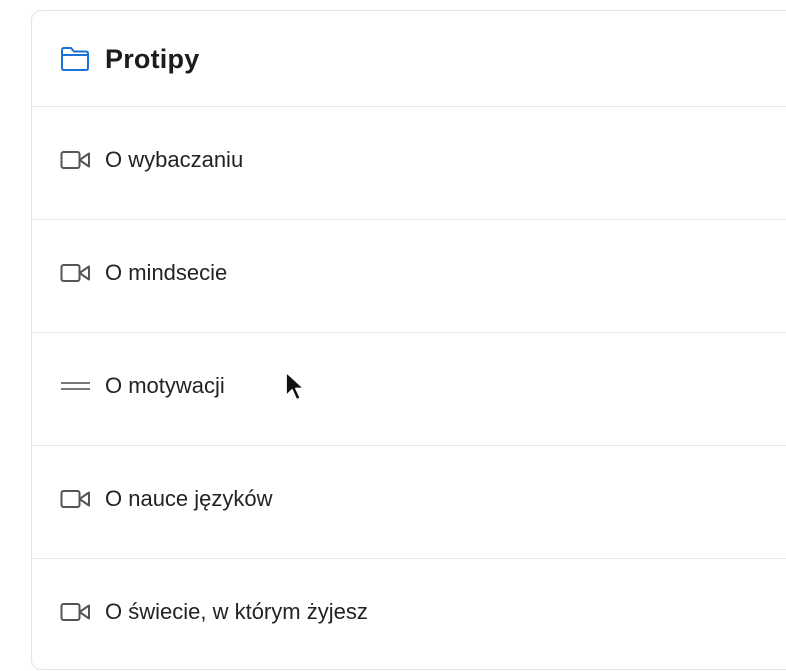 The image size is (786, 671). I want to click on list-item-label: O mindsecie, so click(166, 272).